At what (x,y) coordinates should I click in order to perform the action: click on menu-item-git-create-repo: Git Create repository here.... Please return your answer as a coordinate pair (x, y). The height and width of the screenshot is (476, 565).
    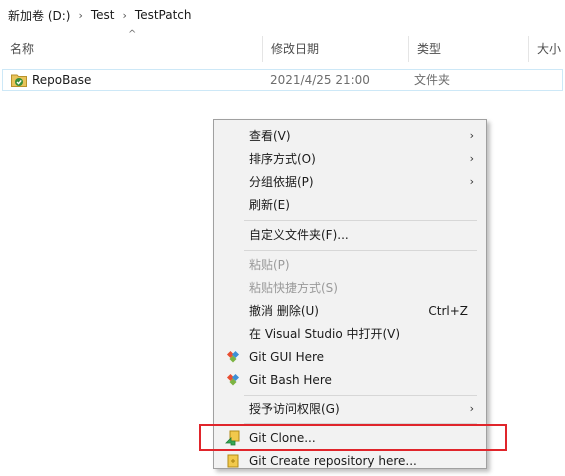
    Looking at the image, I should click on (350, 461).